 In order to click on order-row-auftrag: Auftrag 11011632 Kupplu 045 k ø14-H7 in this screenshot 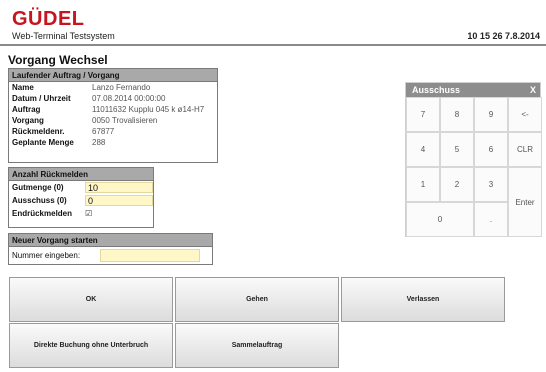, I will do `click(113, 109)`.